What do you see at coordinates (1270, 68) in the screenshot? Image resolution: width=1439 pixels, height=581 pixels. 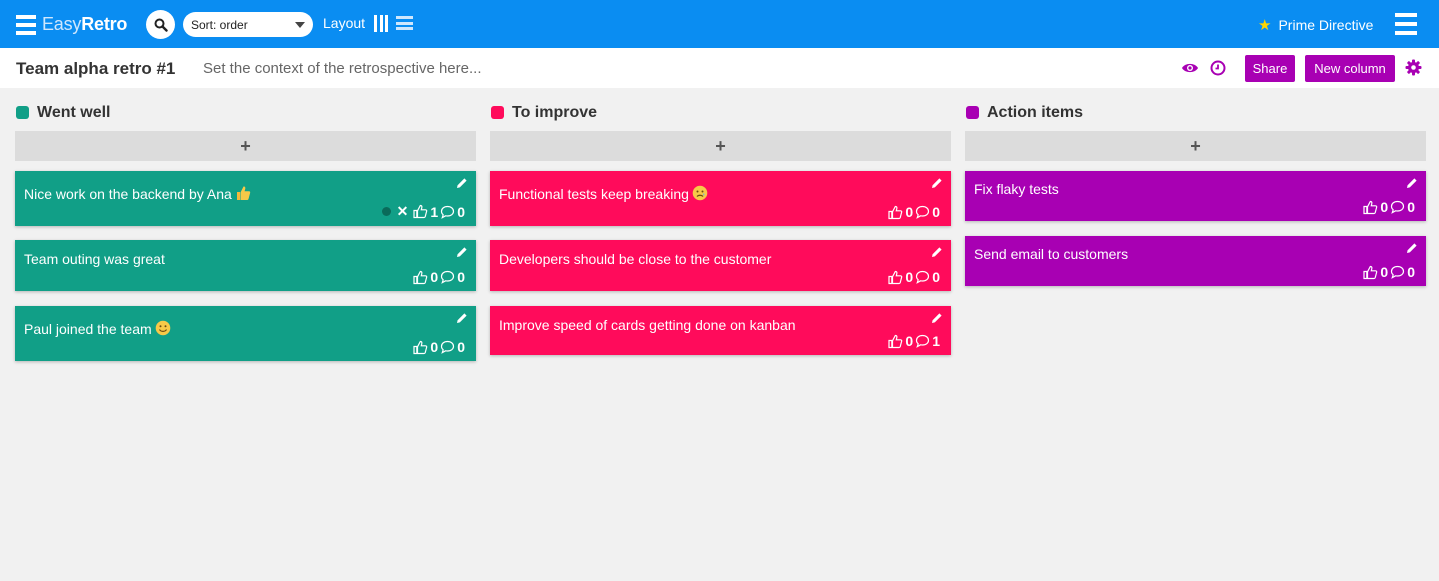 I see `share-button: Share` at bounding box center [1270, 68].